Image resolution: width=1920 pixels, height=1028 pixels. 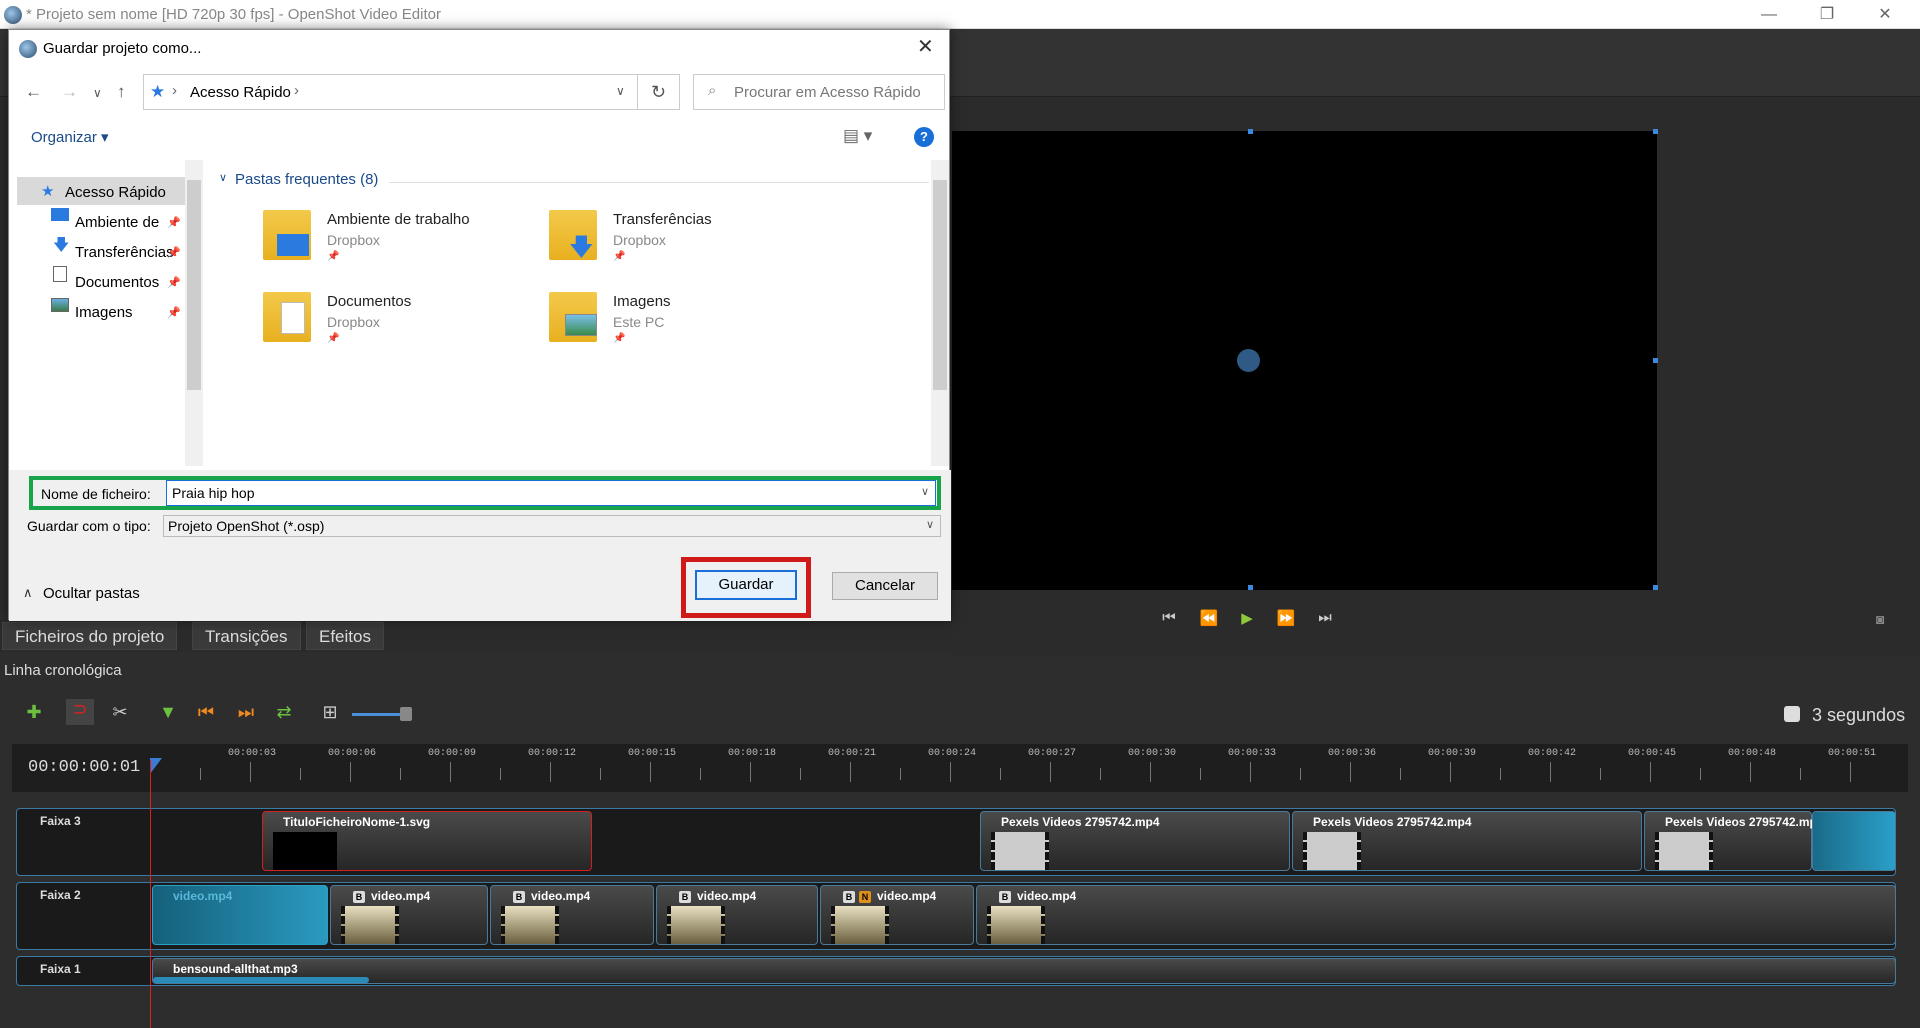 What do you see at coordinates (885, 586) in the screenshot?
I see `cancel-button: Cancelar` at bounding box center [885, 586].